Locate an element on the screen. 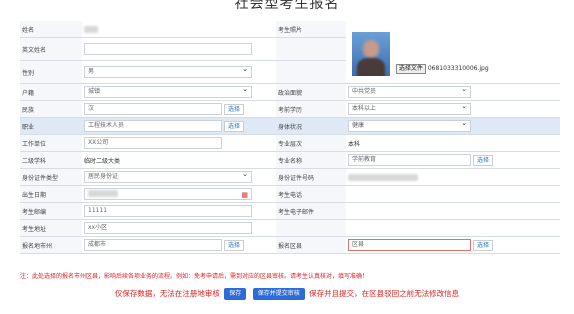 This screenshot has height=314, width=574. label-district: 报名区县 is located at coordinates (311, 245).